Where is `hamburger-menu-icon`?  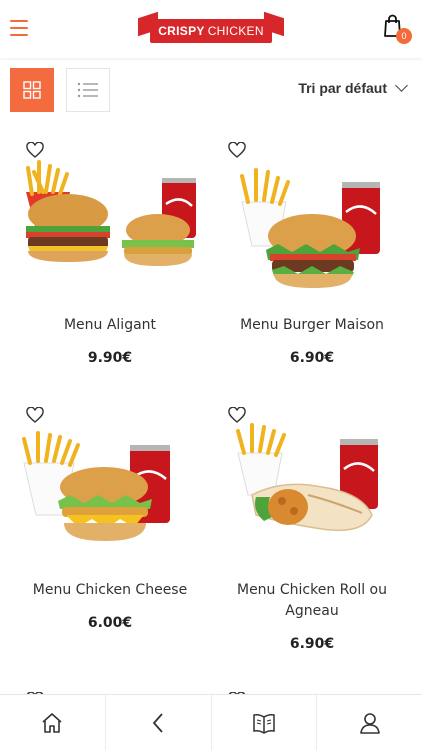
hamburger-menu-icon is located at coordinates (19, 28).